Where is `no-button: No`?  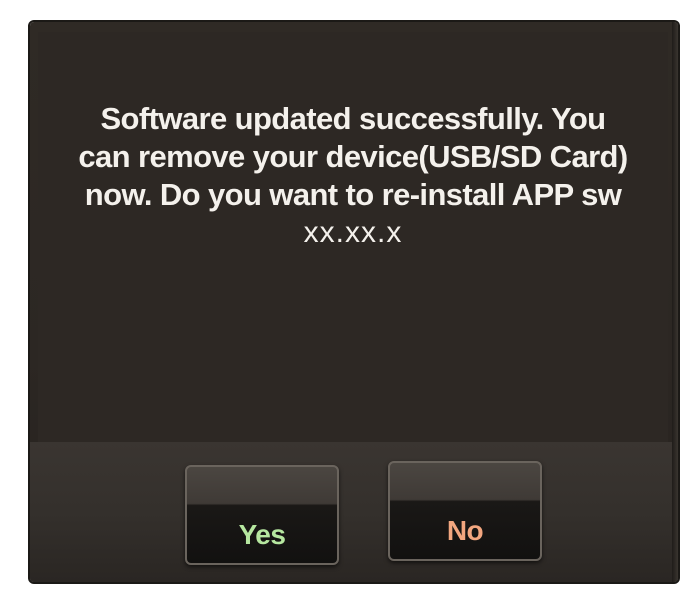 no-button: No is located at coordinates (465, 511).